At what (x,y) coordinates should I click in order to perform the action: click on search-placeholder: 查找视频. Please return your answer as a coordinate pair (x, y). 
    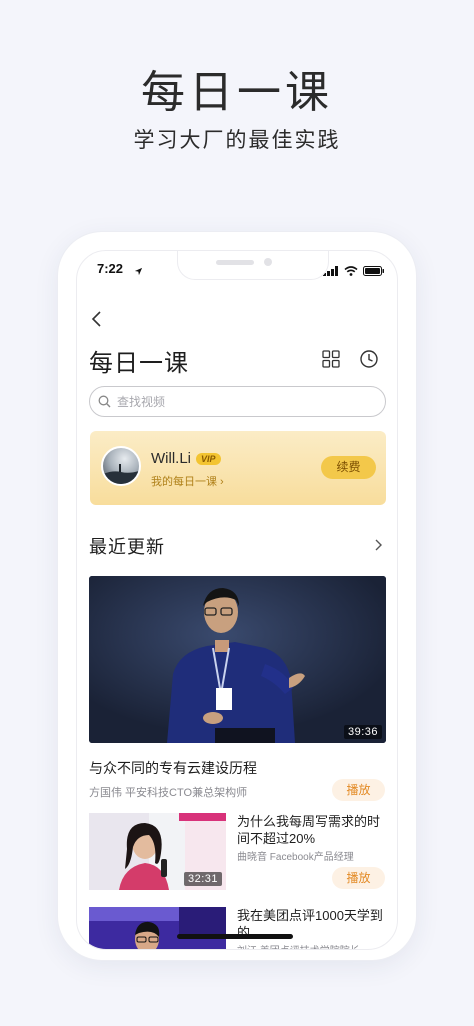
    Looking at the image, I should click on (141, 402).